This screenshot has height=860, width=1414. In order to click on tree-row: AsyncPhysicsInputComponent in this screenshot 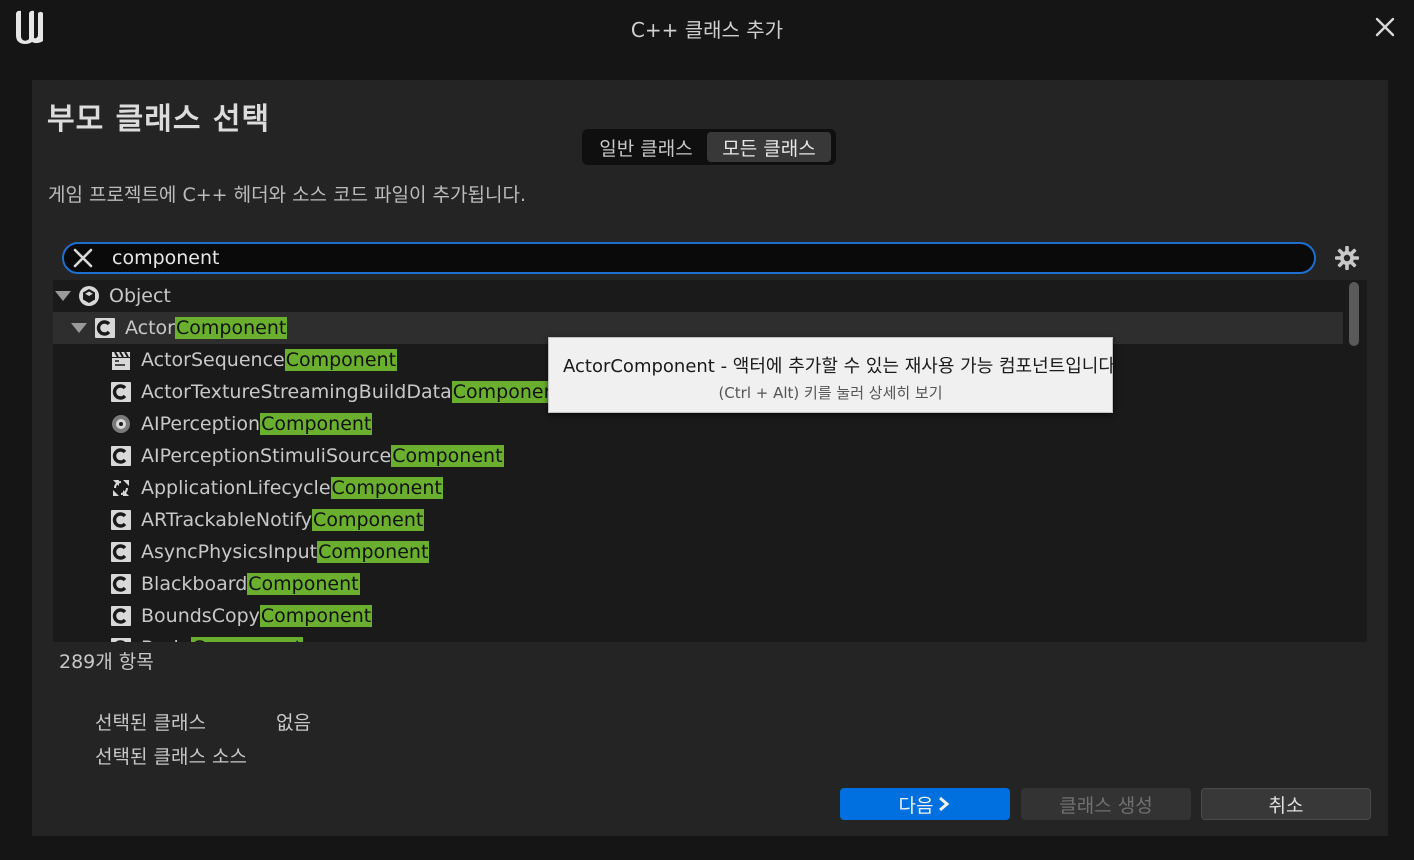, I will do `click(698, 552)`.